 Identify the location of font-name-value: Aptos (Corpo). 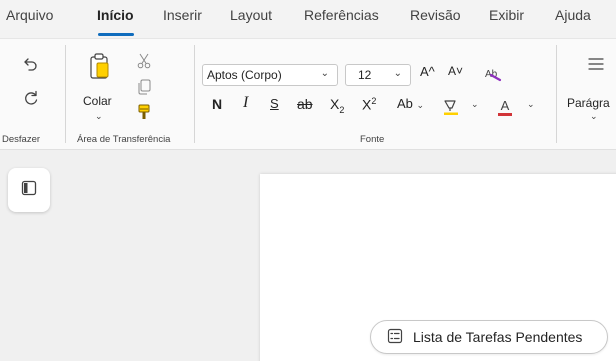
(244, 75).